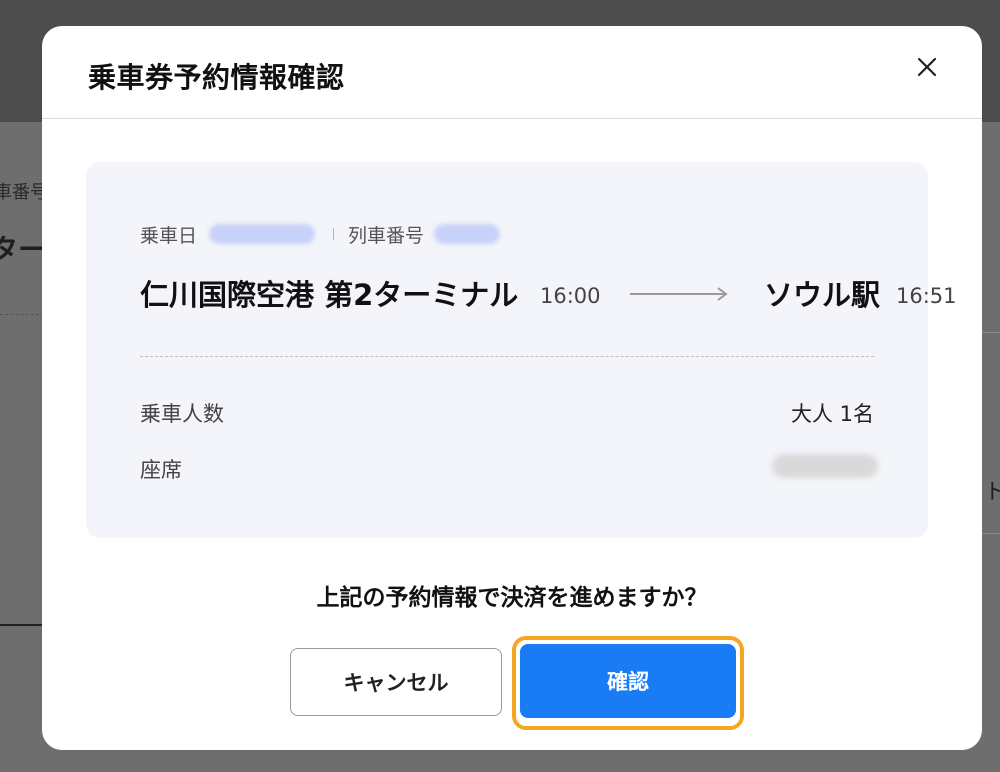 The height and width of the screenshot is (772, 1000). What do you see at coordinates (182, 414) in the screenshot?
I see `passengers-label: 乗車人数` at bounding box center [182, 414].